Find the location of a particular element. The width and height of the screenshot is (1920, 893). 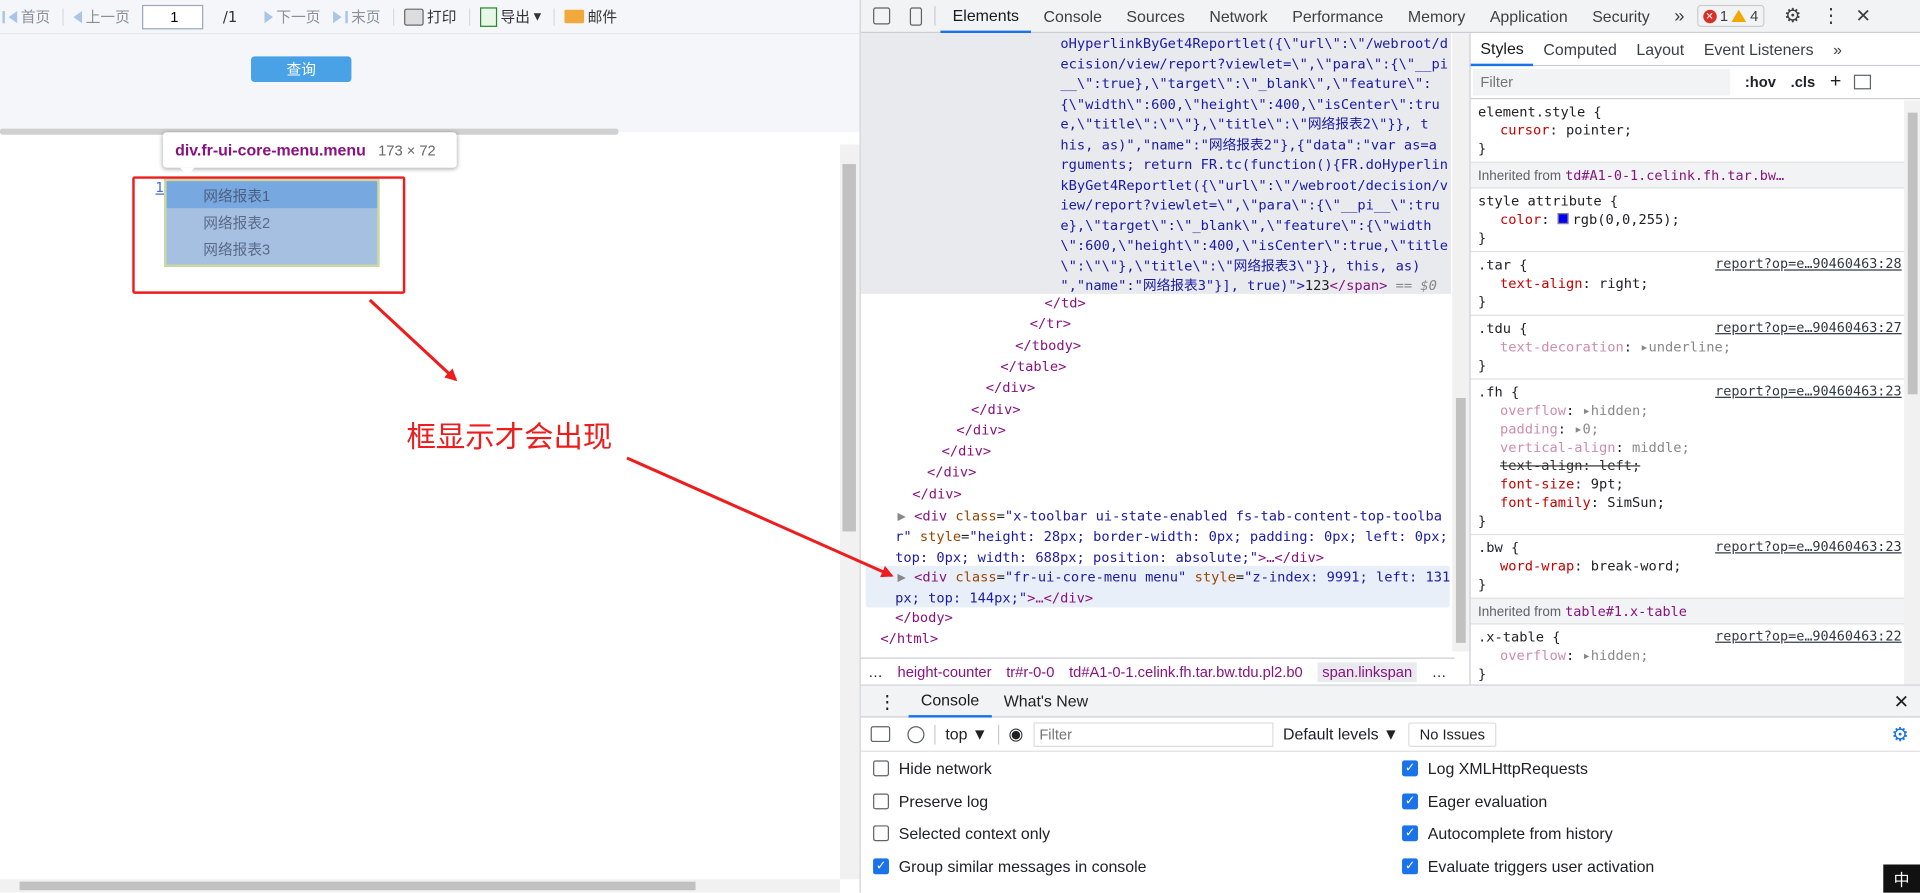

elements-scrollbar is located at coordinates (1461, 342).